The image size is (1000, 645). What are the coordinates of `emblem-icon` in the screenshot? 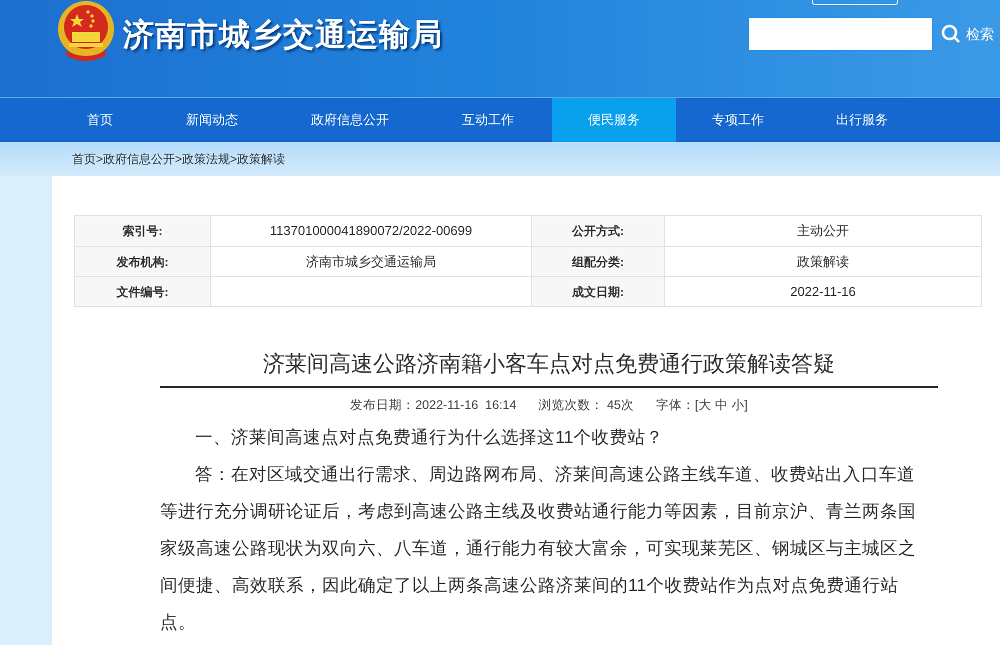 It's located at (86, 31).